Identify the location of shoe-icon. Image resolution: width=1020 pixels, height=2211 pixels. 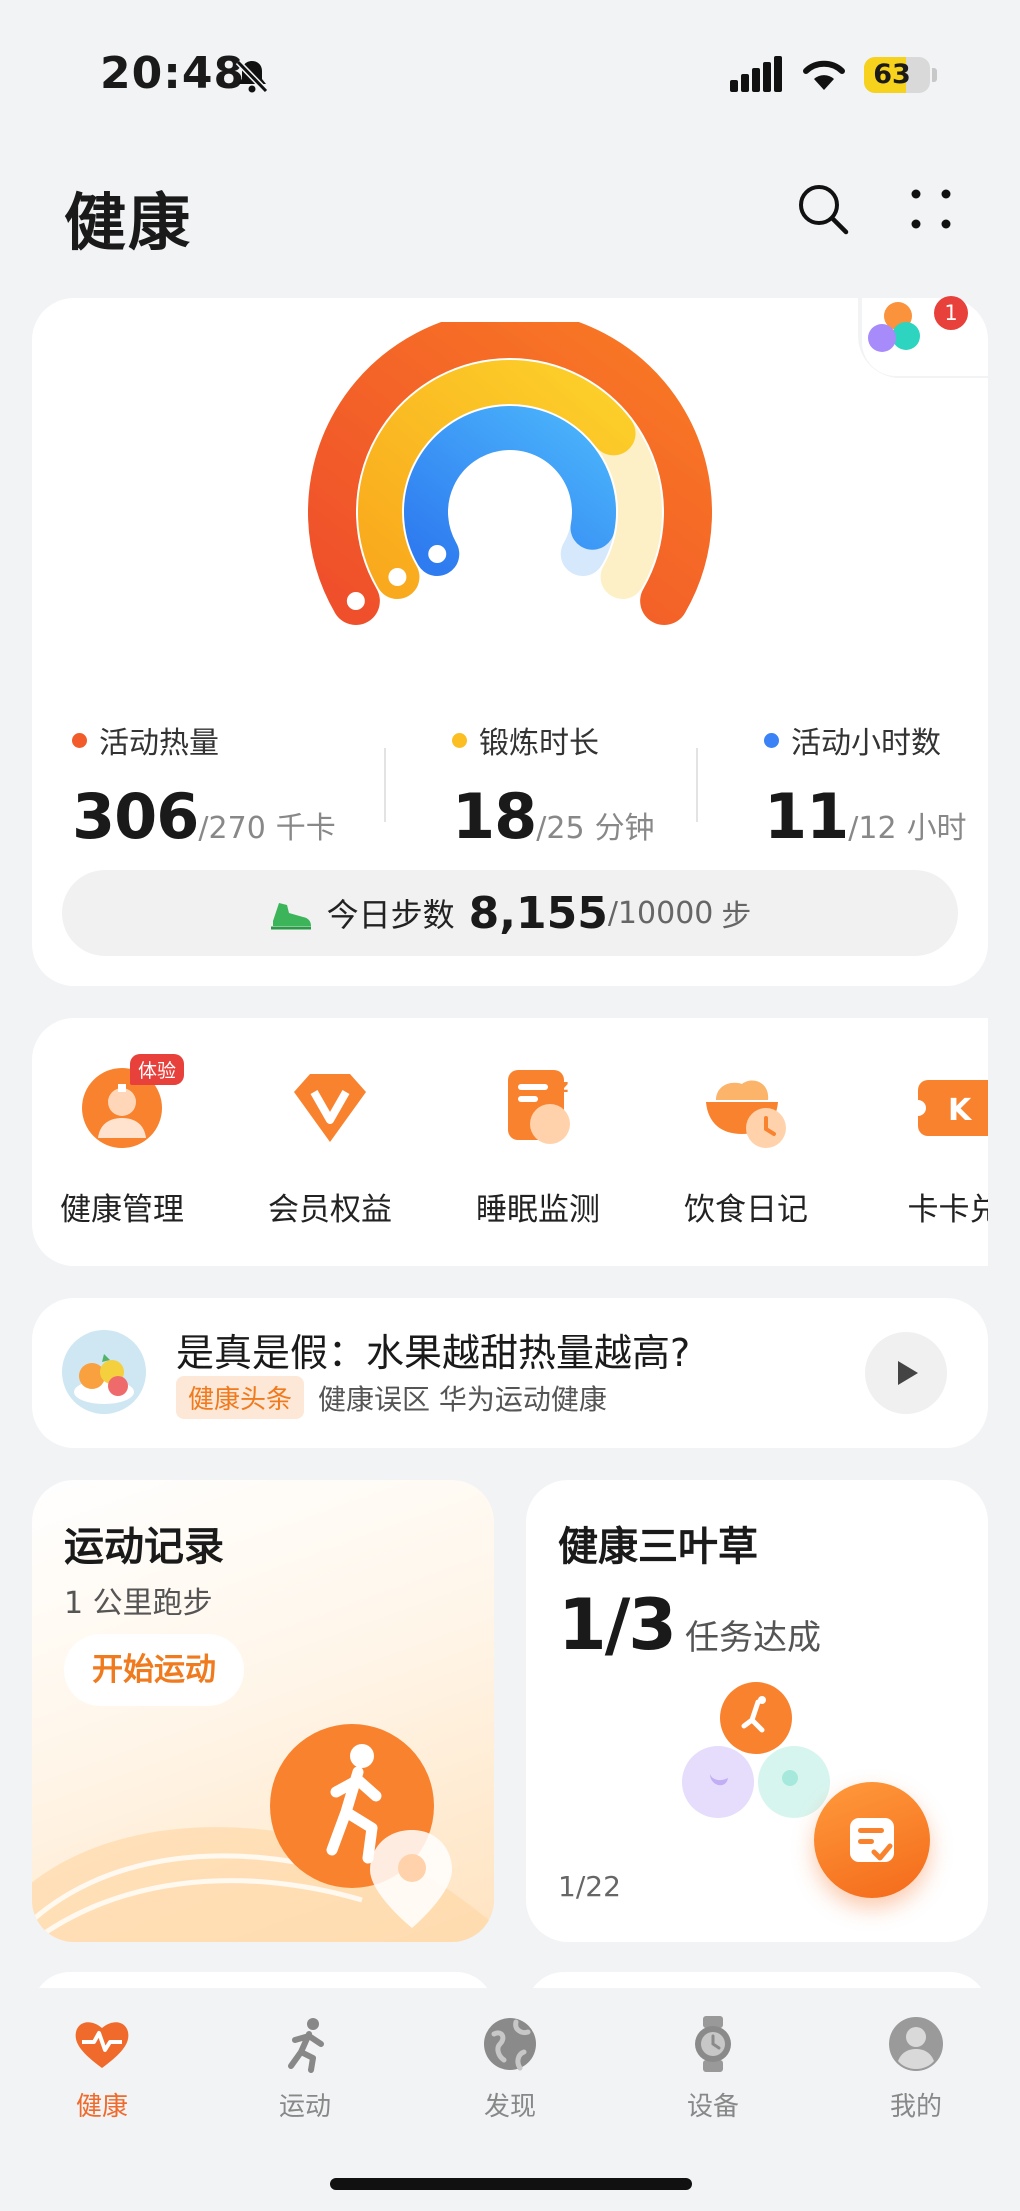
(290, 916).